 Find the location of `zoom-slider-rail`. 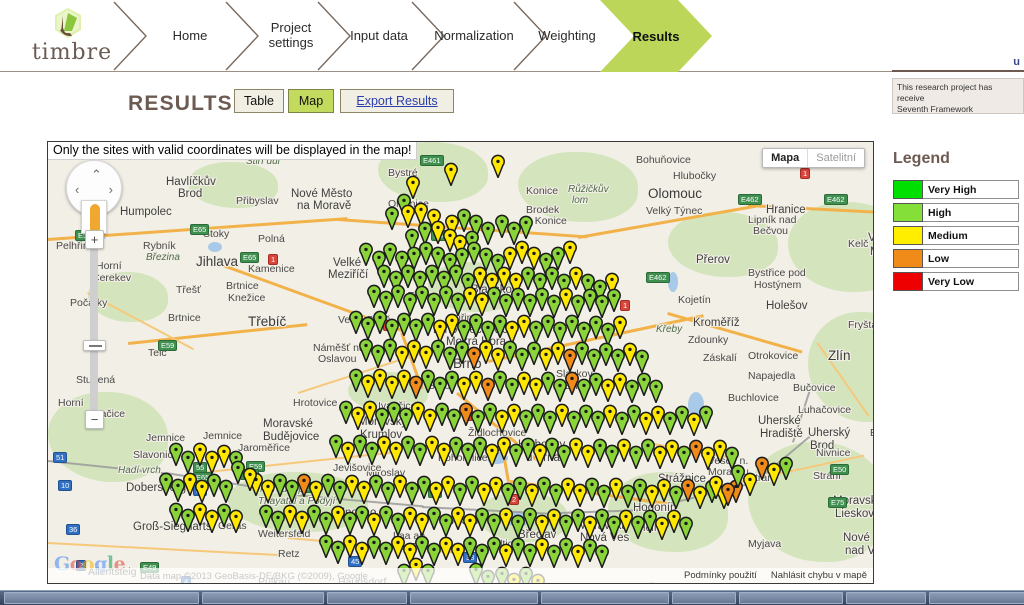

zoom-slider-rail is located at coordinates (94, 331).